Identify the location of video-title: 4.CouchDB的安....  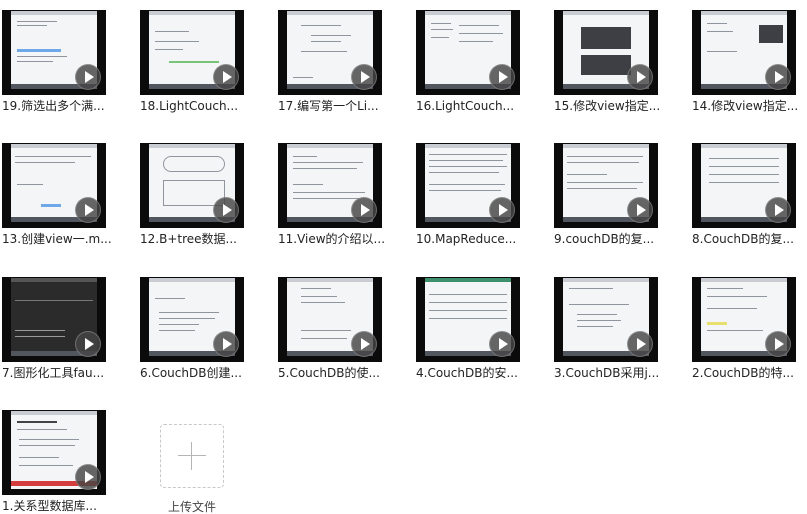
(471, 373).